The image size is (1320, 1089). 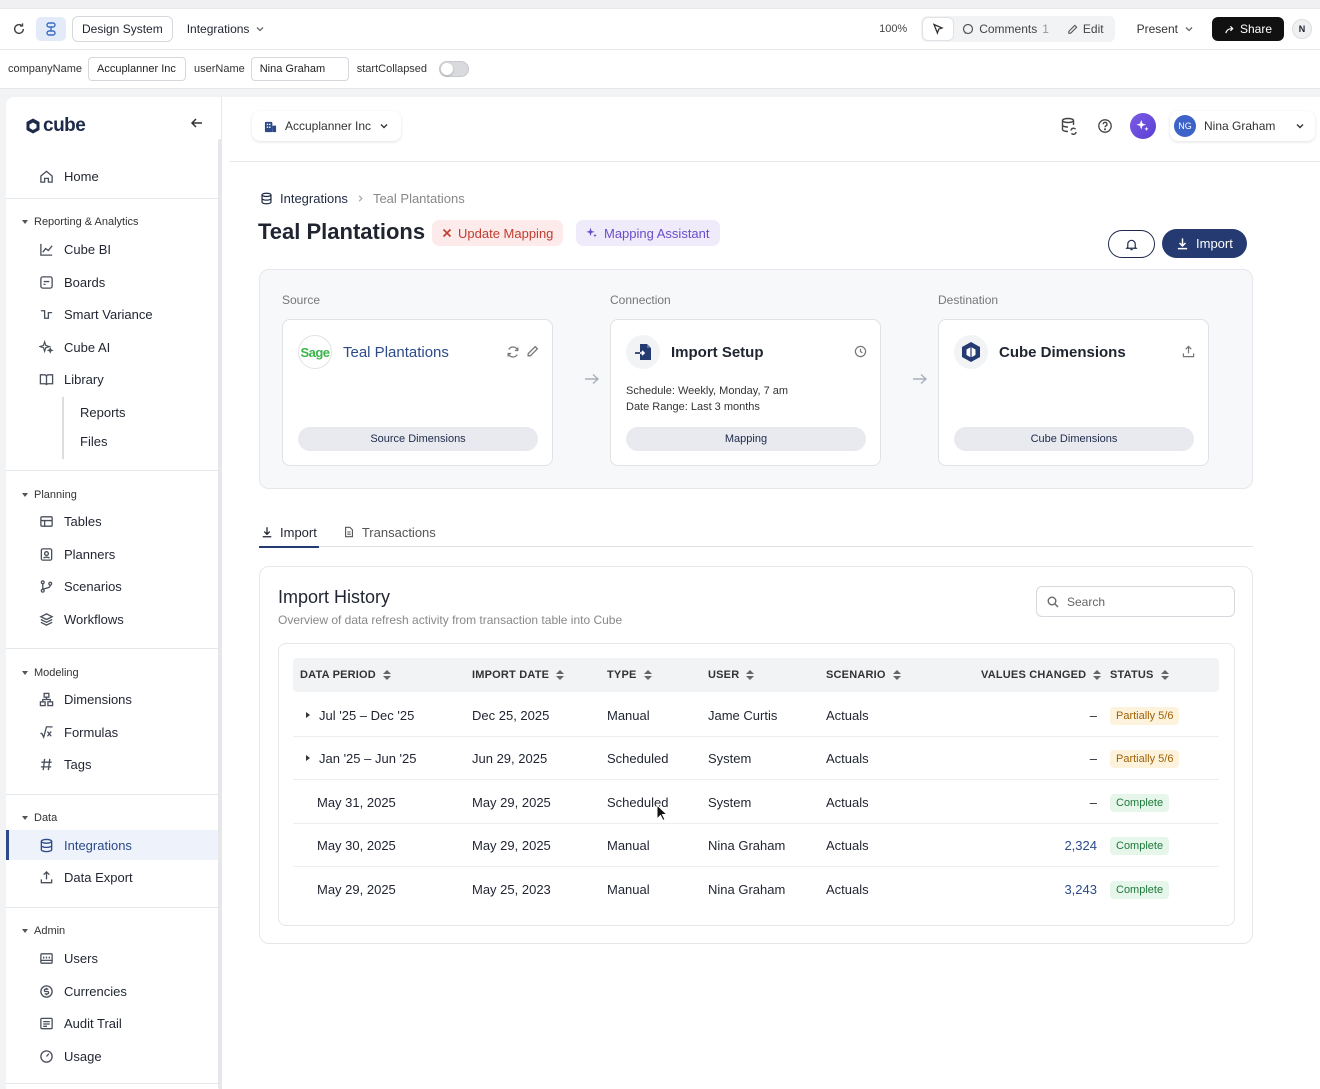 What do you see at coordinates (51, 29) in the screenshot?
I see `components-icon` at bounding box center [51, 29].